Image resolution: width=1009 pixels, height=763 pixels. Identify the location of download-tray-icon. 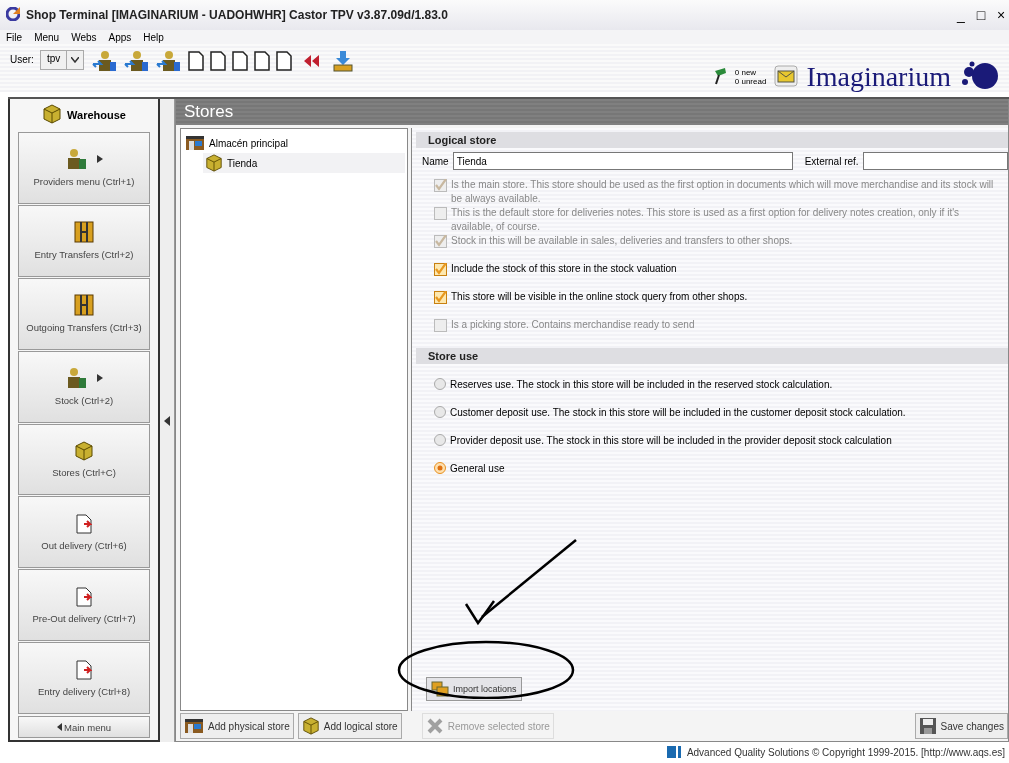
(343, 61).